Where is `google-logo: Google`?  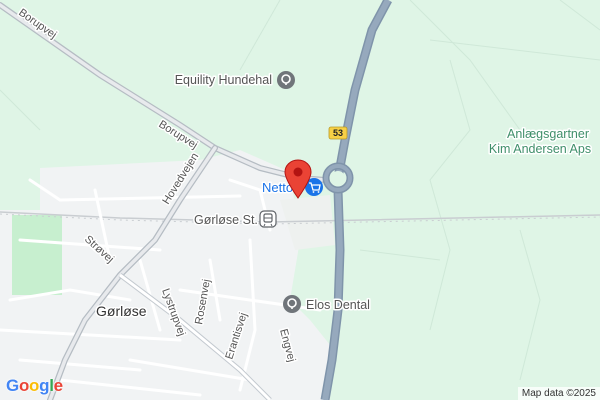 google-logo: Google is located at coordinates (34, 386).